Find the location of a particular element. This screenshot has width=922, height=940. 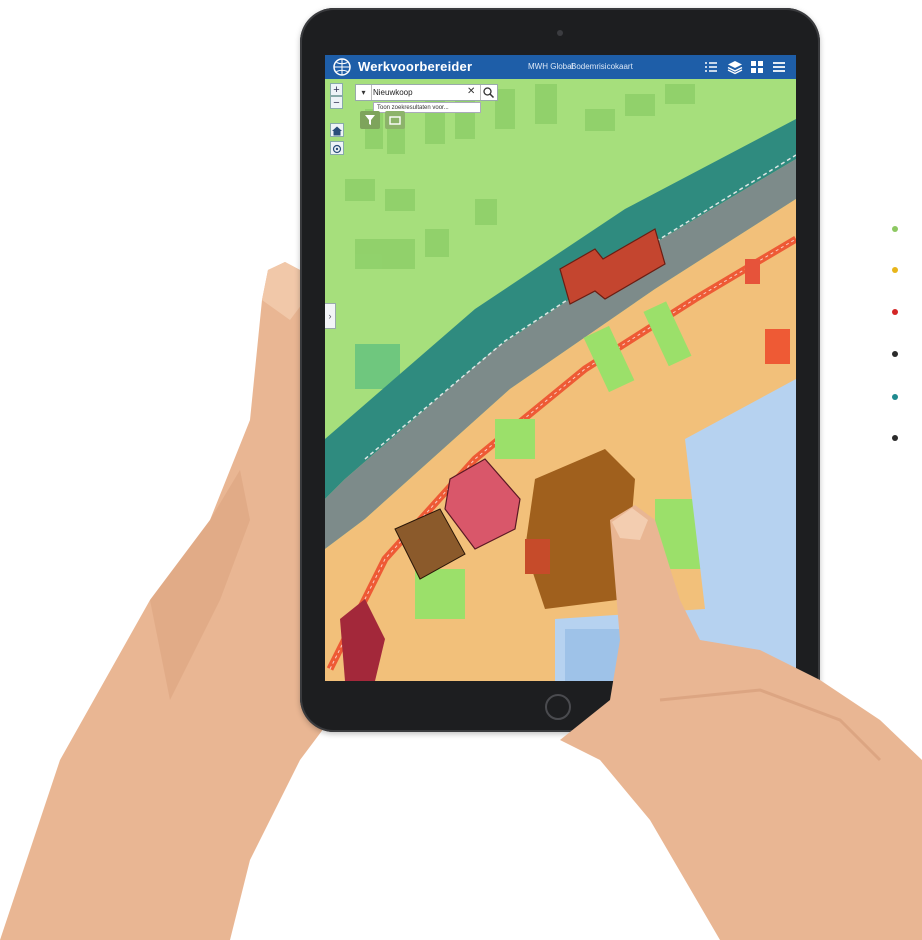

legend-dot-red is located at coordinates (895, 312).